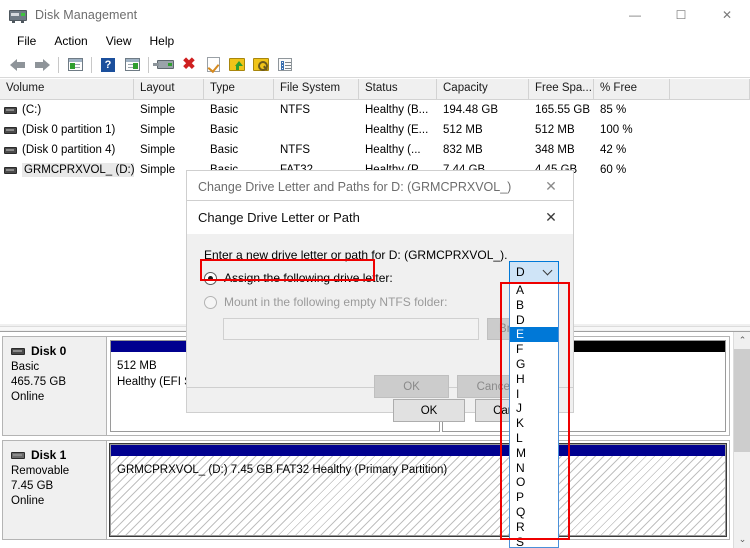 The height and width of the screenshot is (548, 750). Describe the element at coordinates (75, 65) in the screenshot. I see `show-hide-console-tree-icon` at that location.